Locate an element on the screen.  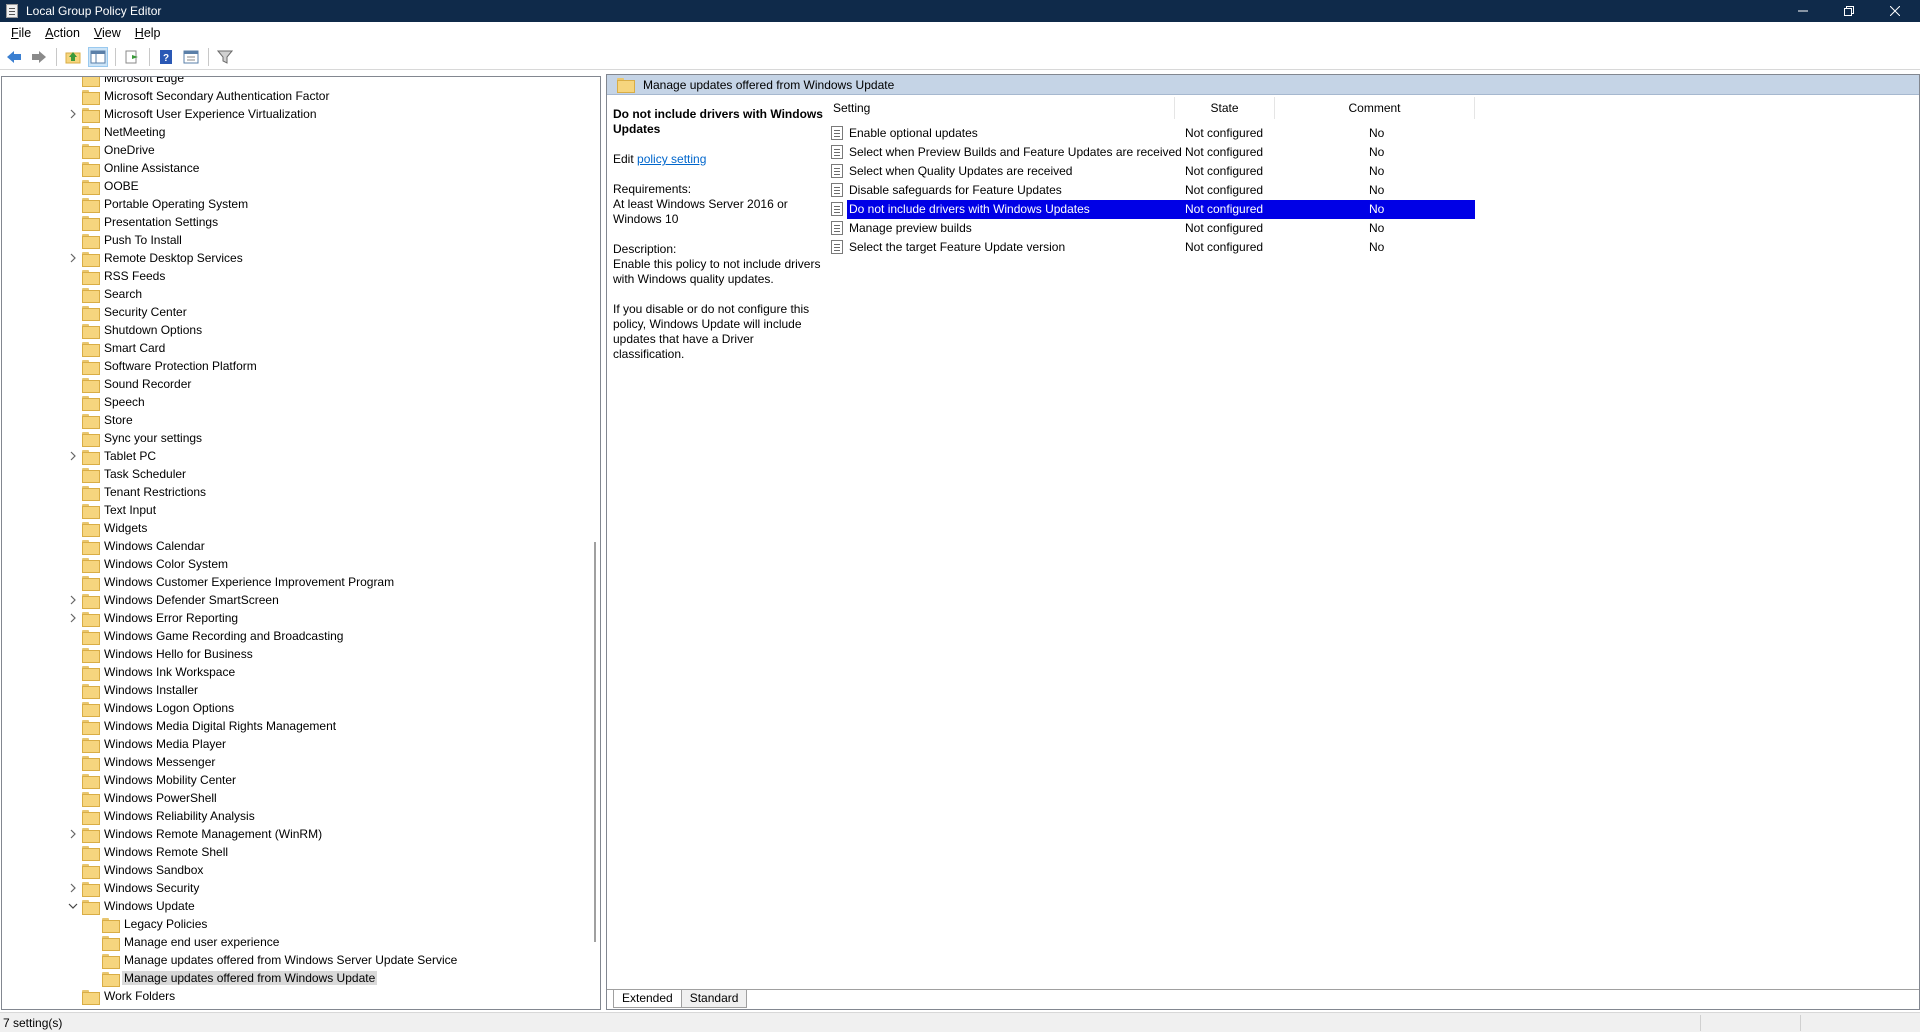
tree-item: Tenant Restrictions is located at coordinates (144, 492).